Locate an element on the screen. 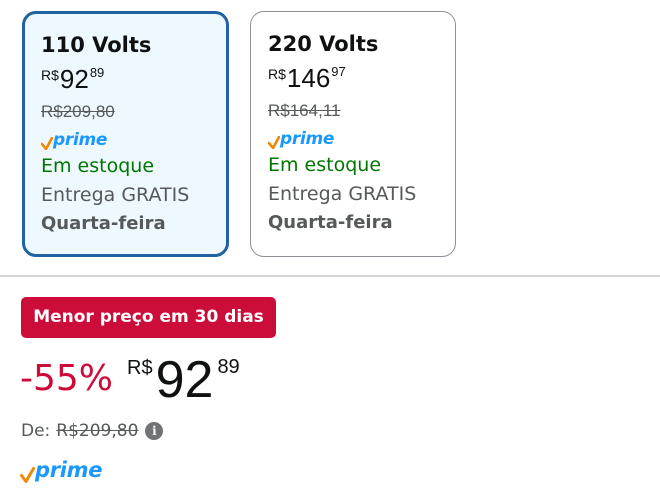 The image size is (660, 500). discount-percentage: -55% is located at coordinates (67, 378).